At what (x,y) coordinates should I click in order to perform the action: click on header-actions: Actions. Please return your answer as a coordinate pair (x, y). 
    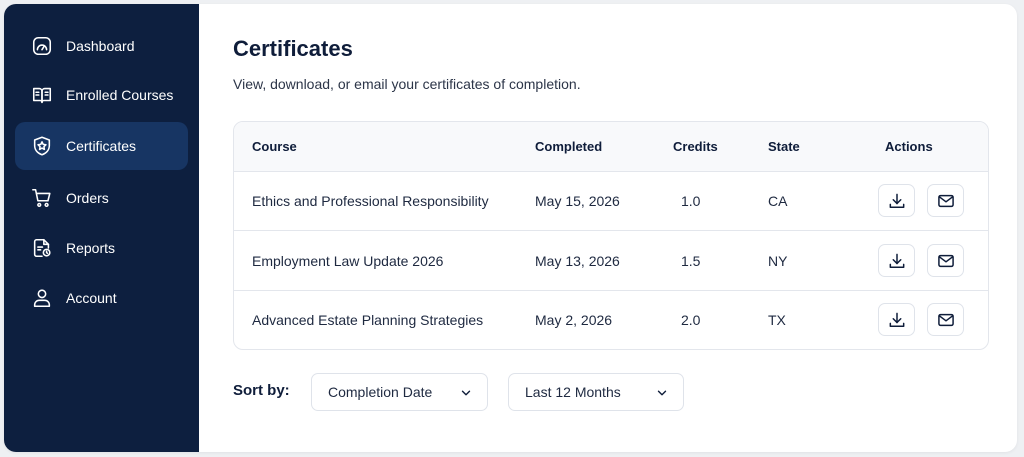
    Looking at the image, I should click on (909, 146).